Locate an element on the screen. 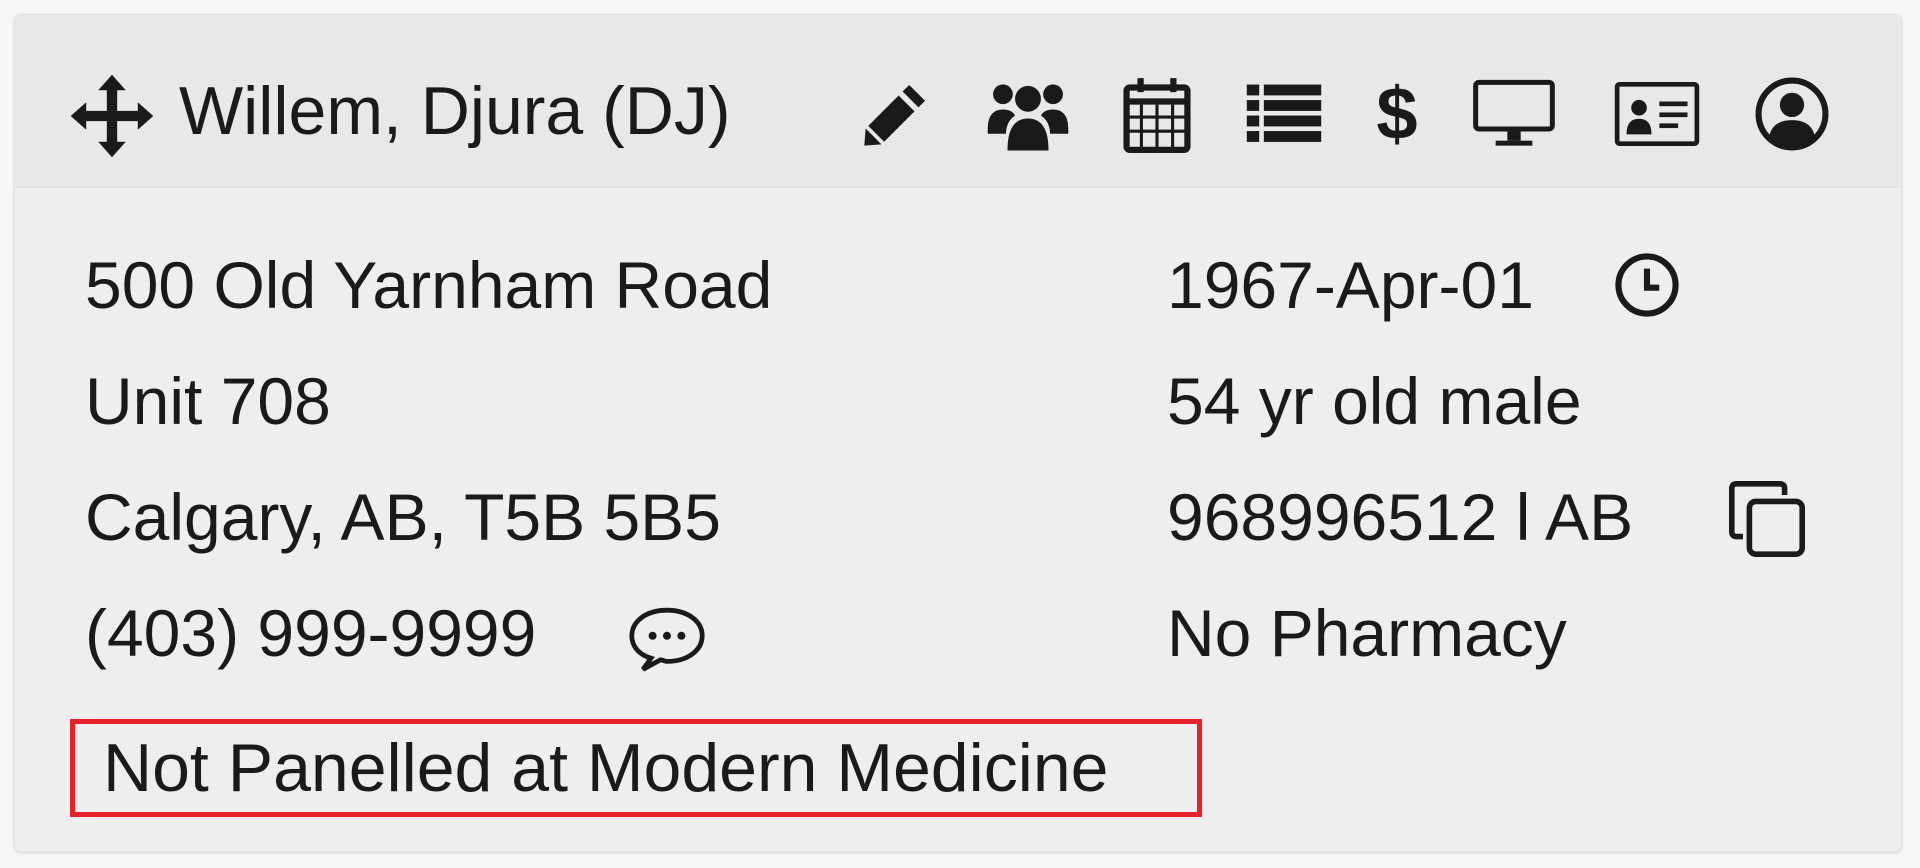 This screenshot has height=868, width=1920. move-icon is located at coordinates (112, 116).